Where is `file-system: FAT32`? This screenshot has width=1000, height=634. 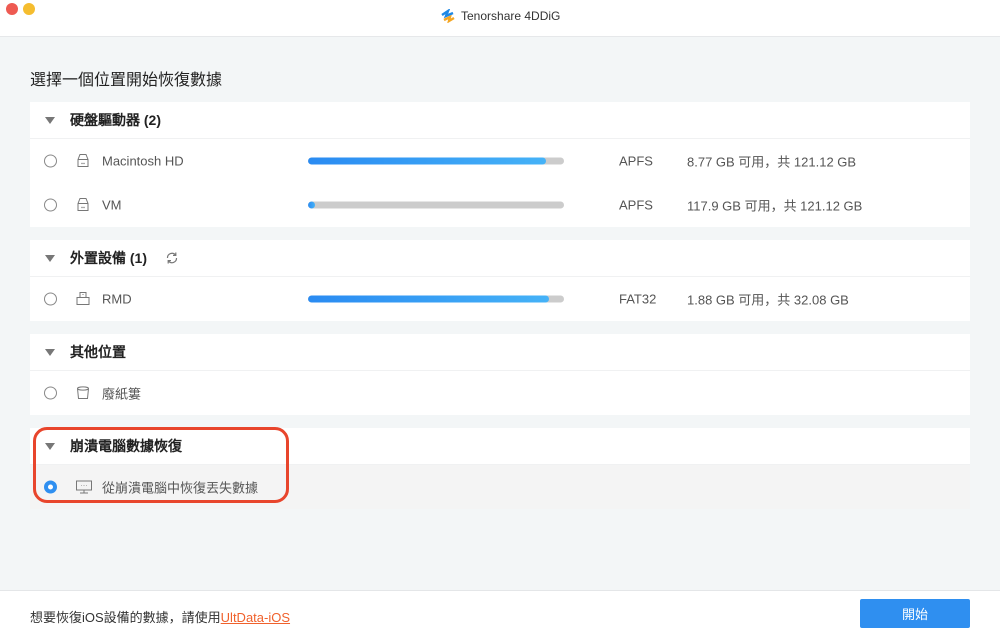
file-system: FAT32 is located at coordinates (638, 299).